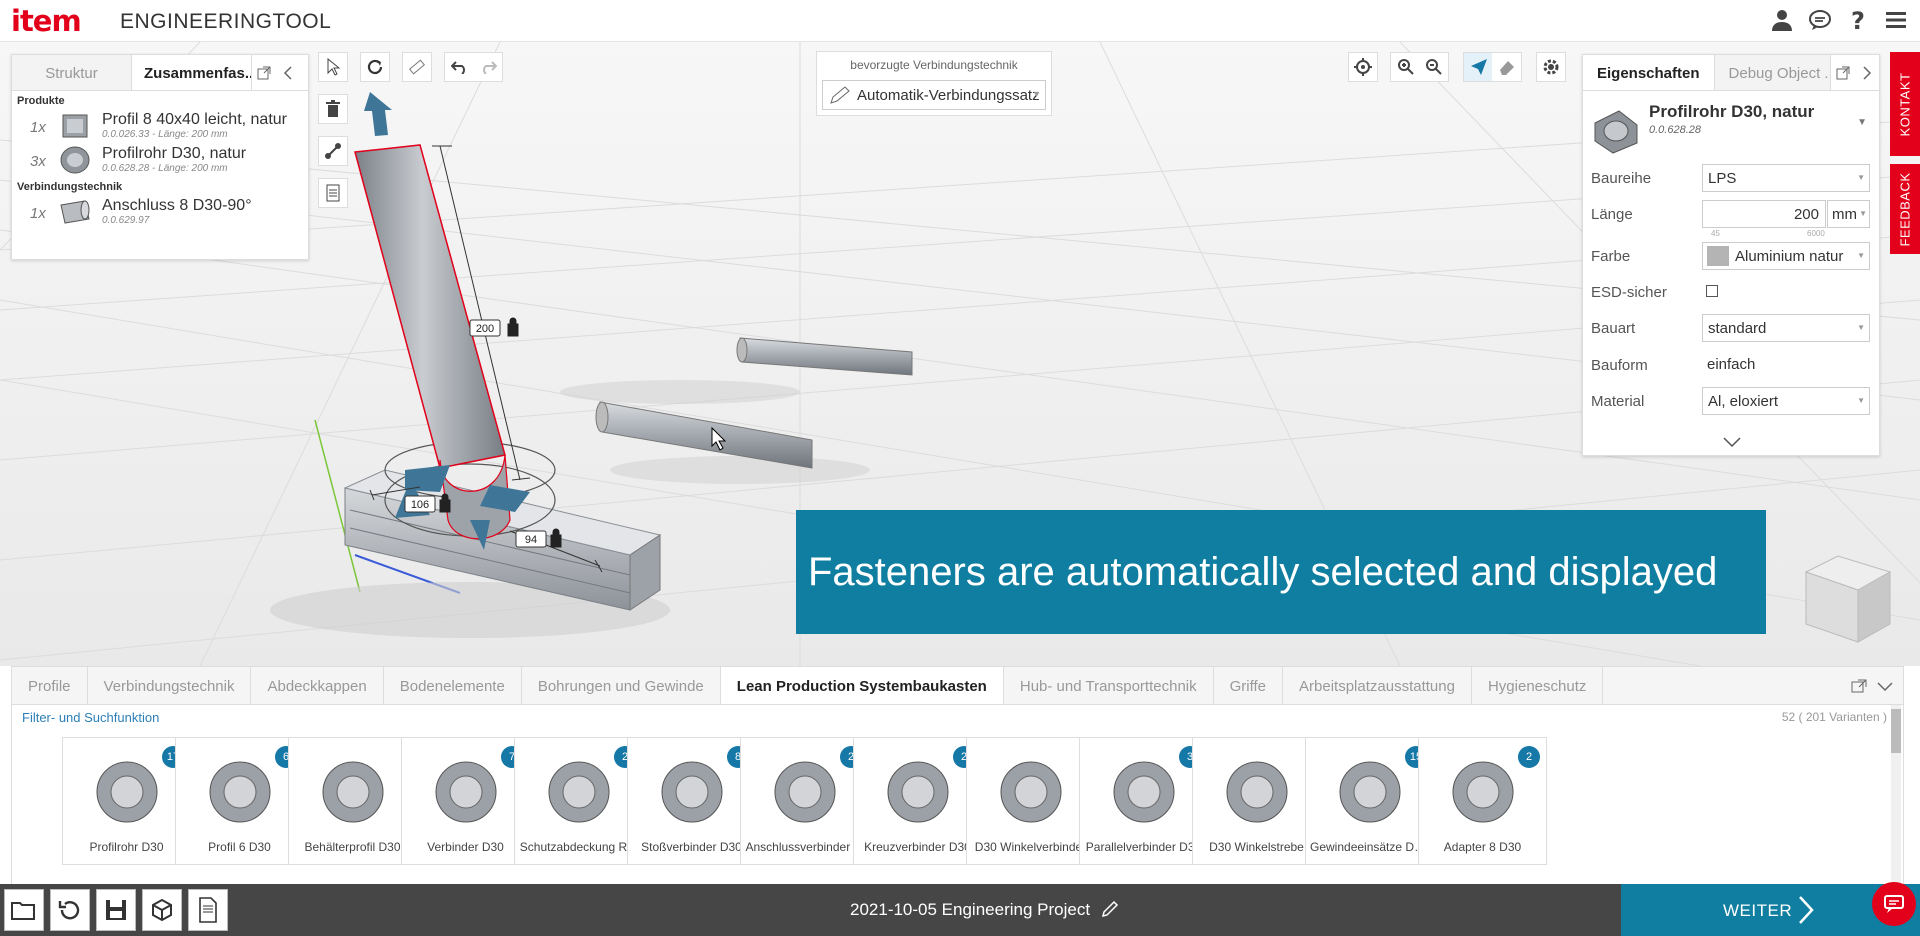  I want to click on expand-caret-icon: ▼, so click(1862, 122).